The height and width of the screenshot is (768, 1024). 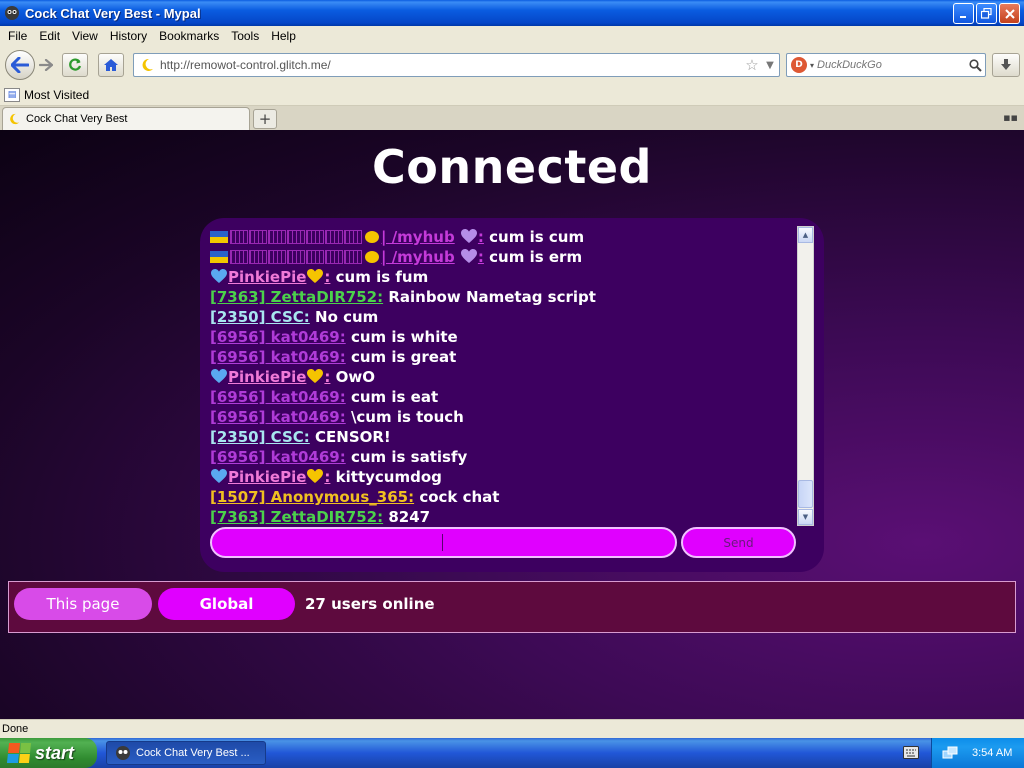 What do you see at coordinates (891, 65) in the screenshot?
I see `search-input` at bounding box center [891, 65].